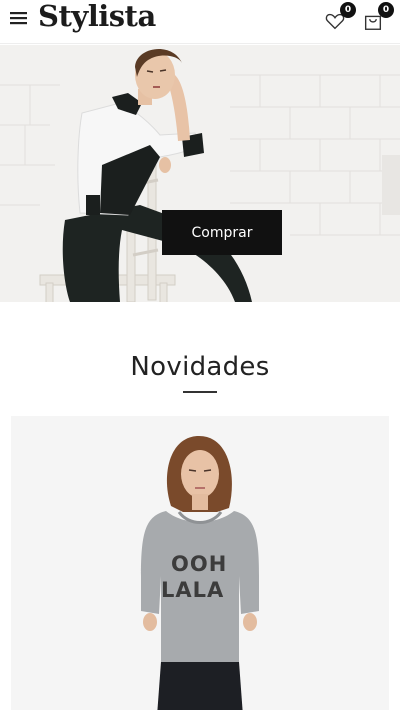 Image resolution: width=400 pixels, height=710 pixels. What do you see at coordinates (386, 10) in the screenshot?
I see `cart-count-badge: 0` at bounding box center [386, 10].